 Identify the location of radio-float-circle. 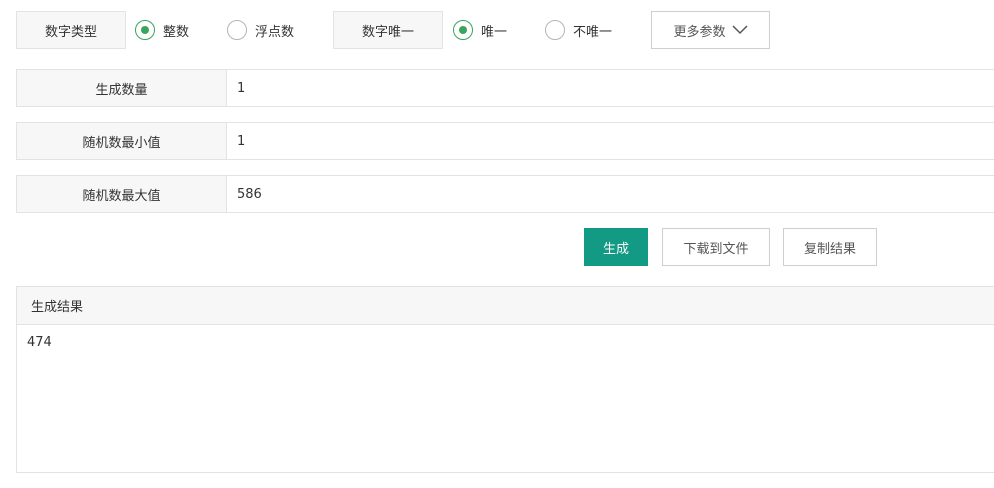
(237, 30).